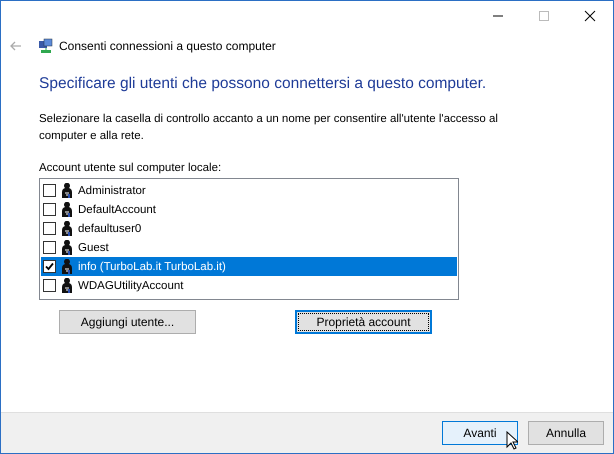 Image resolution: width=614 pixels, height=454 pixels. I want to click on account-item: defaultuser0, so click(249, 228).